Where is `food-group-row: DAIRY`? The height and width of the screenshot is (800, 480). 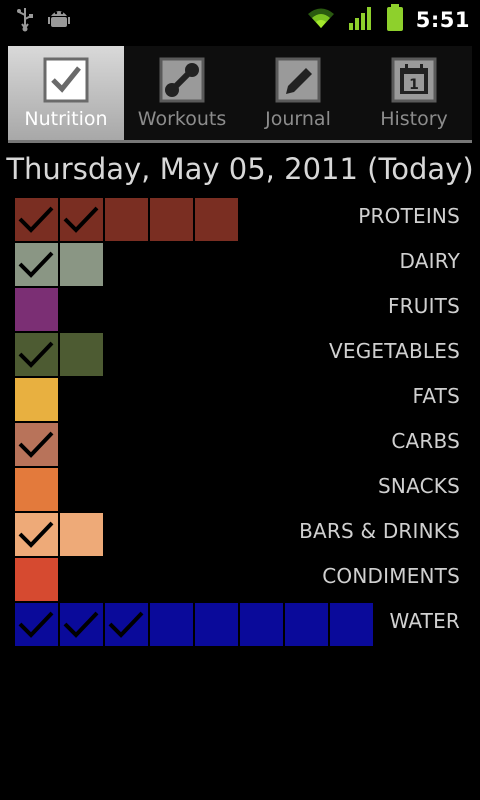 food-group-row: DAIRY is located at coordinates (240, 265).